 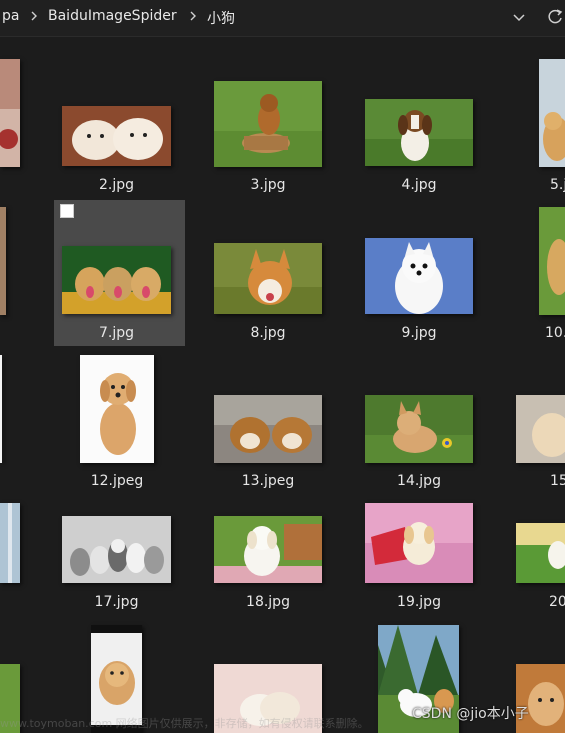 What do you see at coordinates (519, 17) in the screenshot?
I see `chevron-down-icon` at bounding box center [519, 17].